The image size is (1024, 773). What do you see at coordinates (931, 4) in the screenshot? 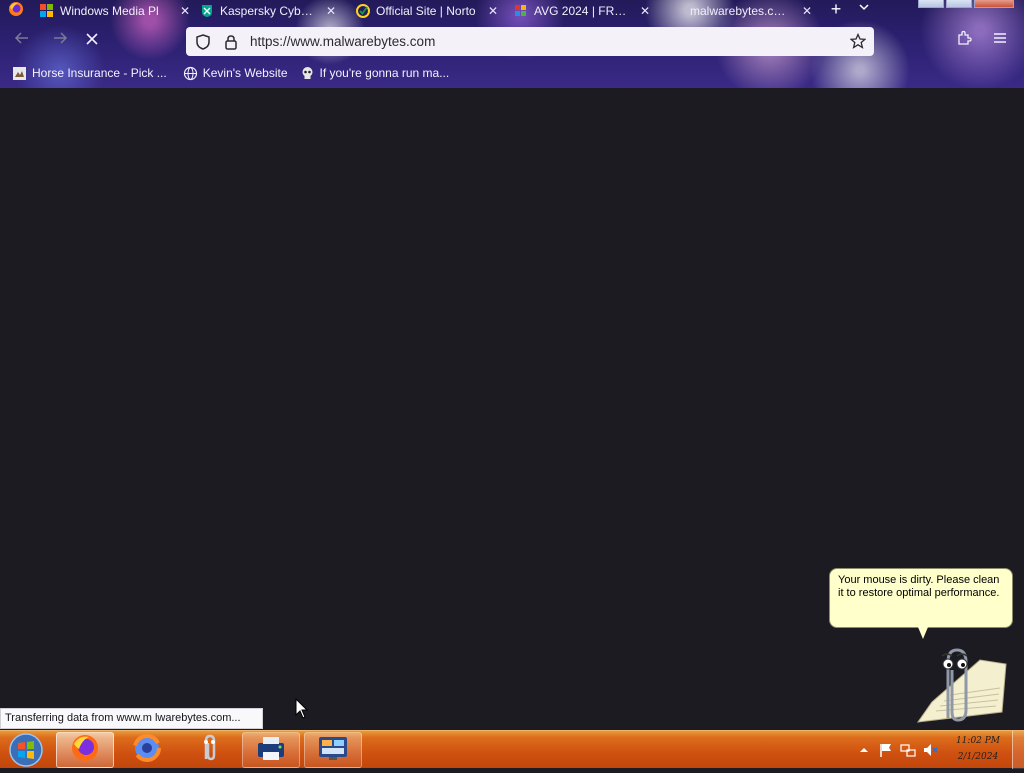
I see `minimize-button` at bounding box center [931, 4].